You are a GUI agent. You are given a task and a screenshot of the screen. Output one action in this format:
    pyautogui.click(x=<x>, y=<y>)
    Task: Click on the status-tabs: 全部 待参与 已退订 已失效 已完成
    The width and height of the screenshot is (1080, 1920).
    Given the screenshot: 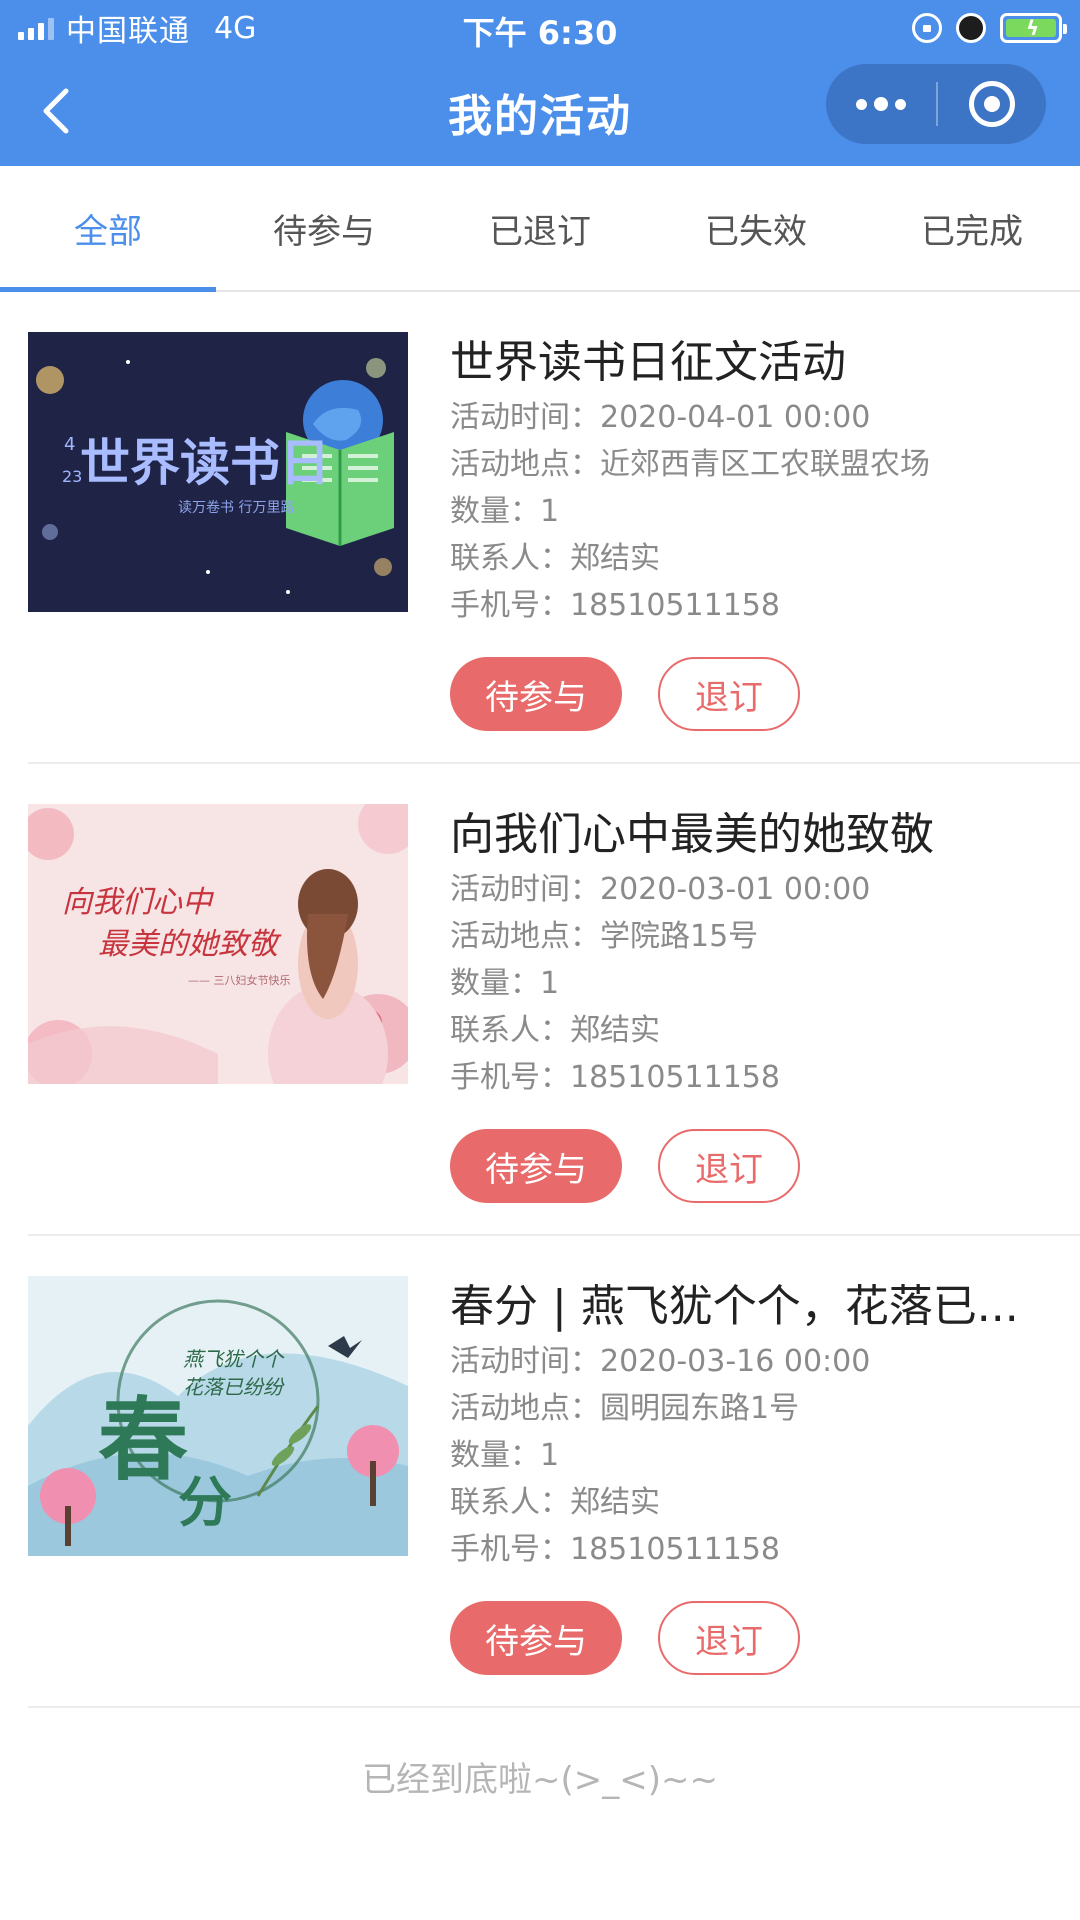 What is the action you would take?
    pyautogui.click(x=540, y=229)
    